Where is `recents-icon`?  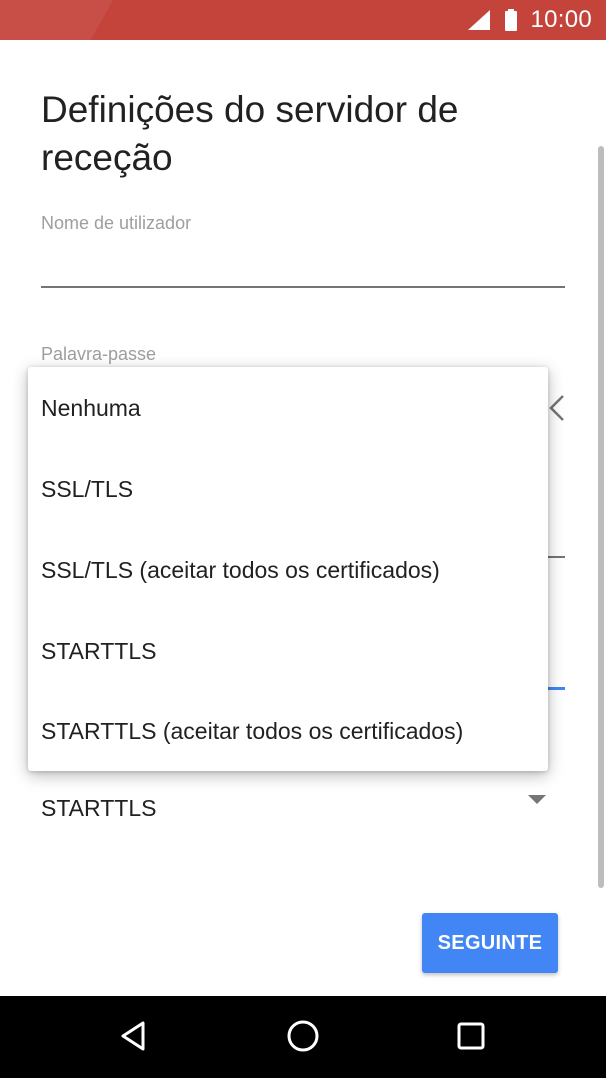 recents-icon is located at coordinates (471, 1036).